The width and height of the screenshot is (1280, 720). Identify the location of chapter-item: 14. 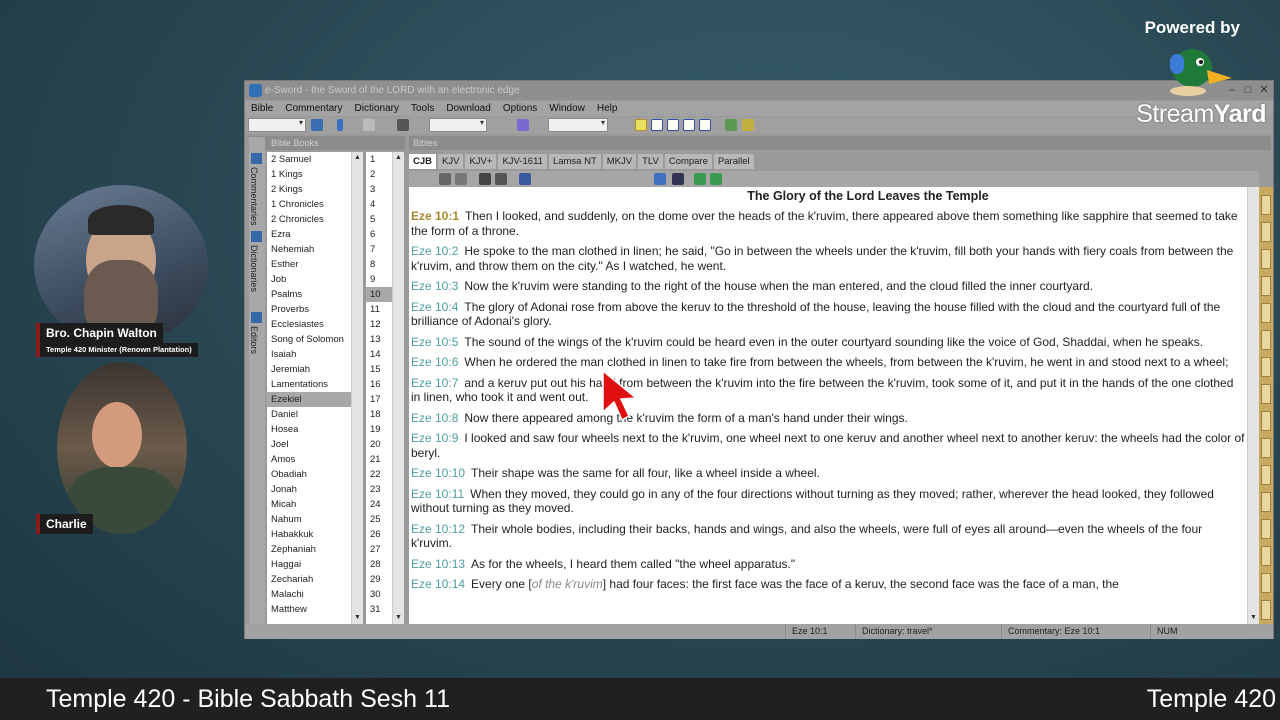
(379, 354).